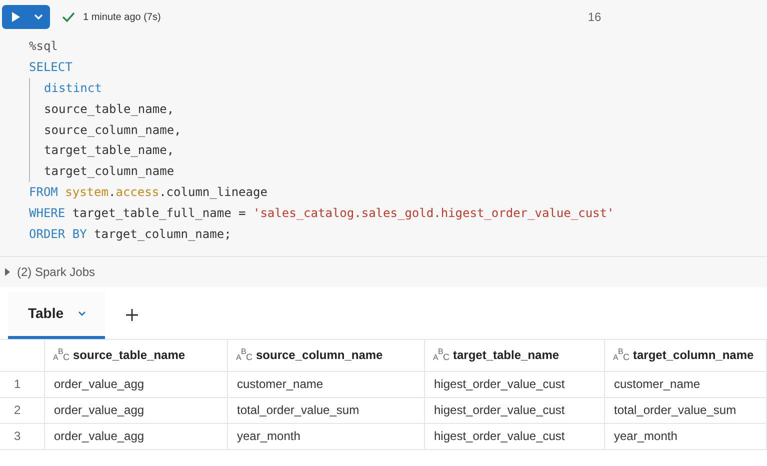 This screenshot has width=767, height=466. Describe the element at coordinates (122, 17) in the screenshot. I see `run-status: 1 minute ago (7s)` at that location.